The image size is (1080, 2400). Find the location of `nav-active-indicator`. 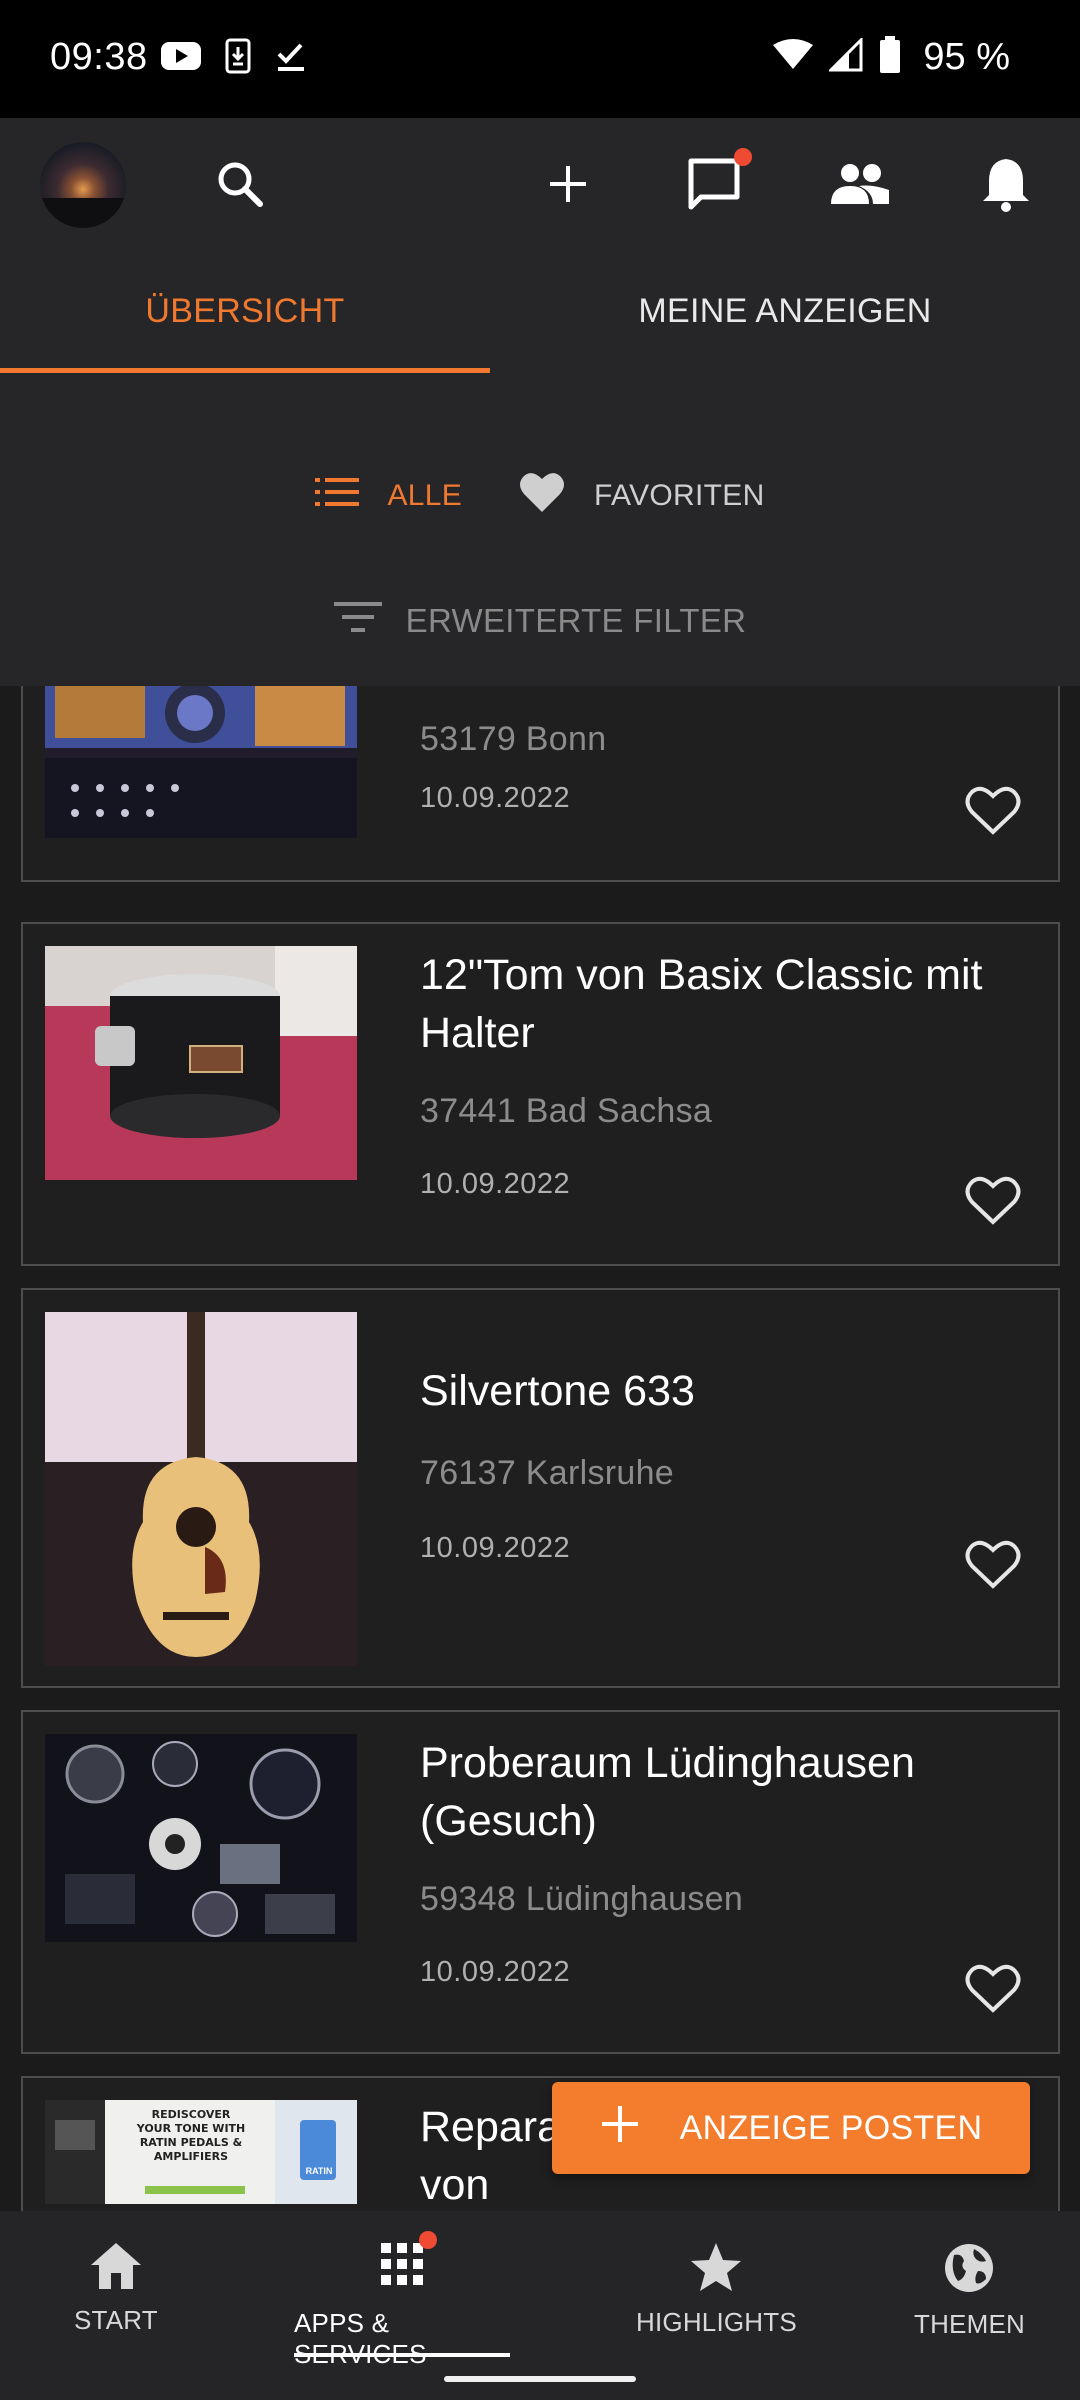

nav-active-indicator is located at coordinates (402, 2355).